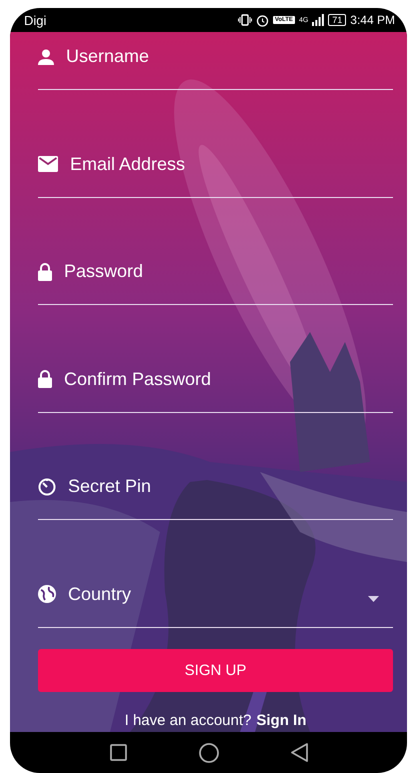 This screenshot has width=417, height=773. What do you see at coordinates (299, 752) in the screenshot?
I see `back-icon` at bounding box center [299, 752].